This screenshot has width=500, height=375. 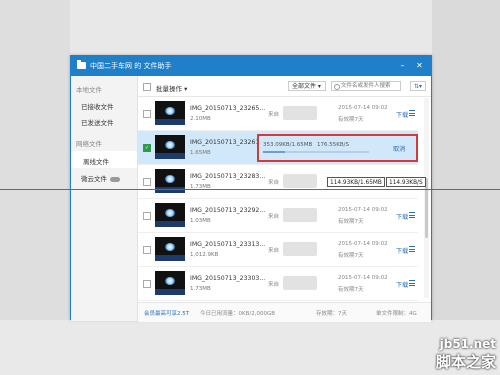 What do you see at coordinates (35, 187) in the screenshot?
I see `desktop-background-left` at bounding box center [35, 187].